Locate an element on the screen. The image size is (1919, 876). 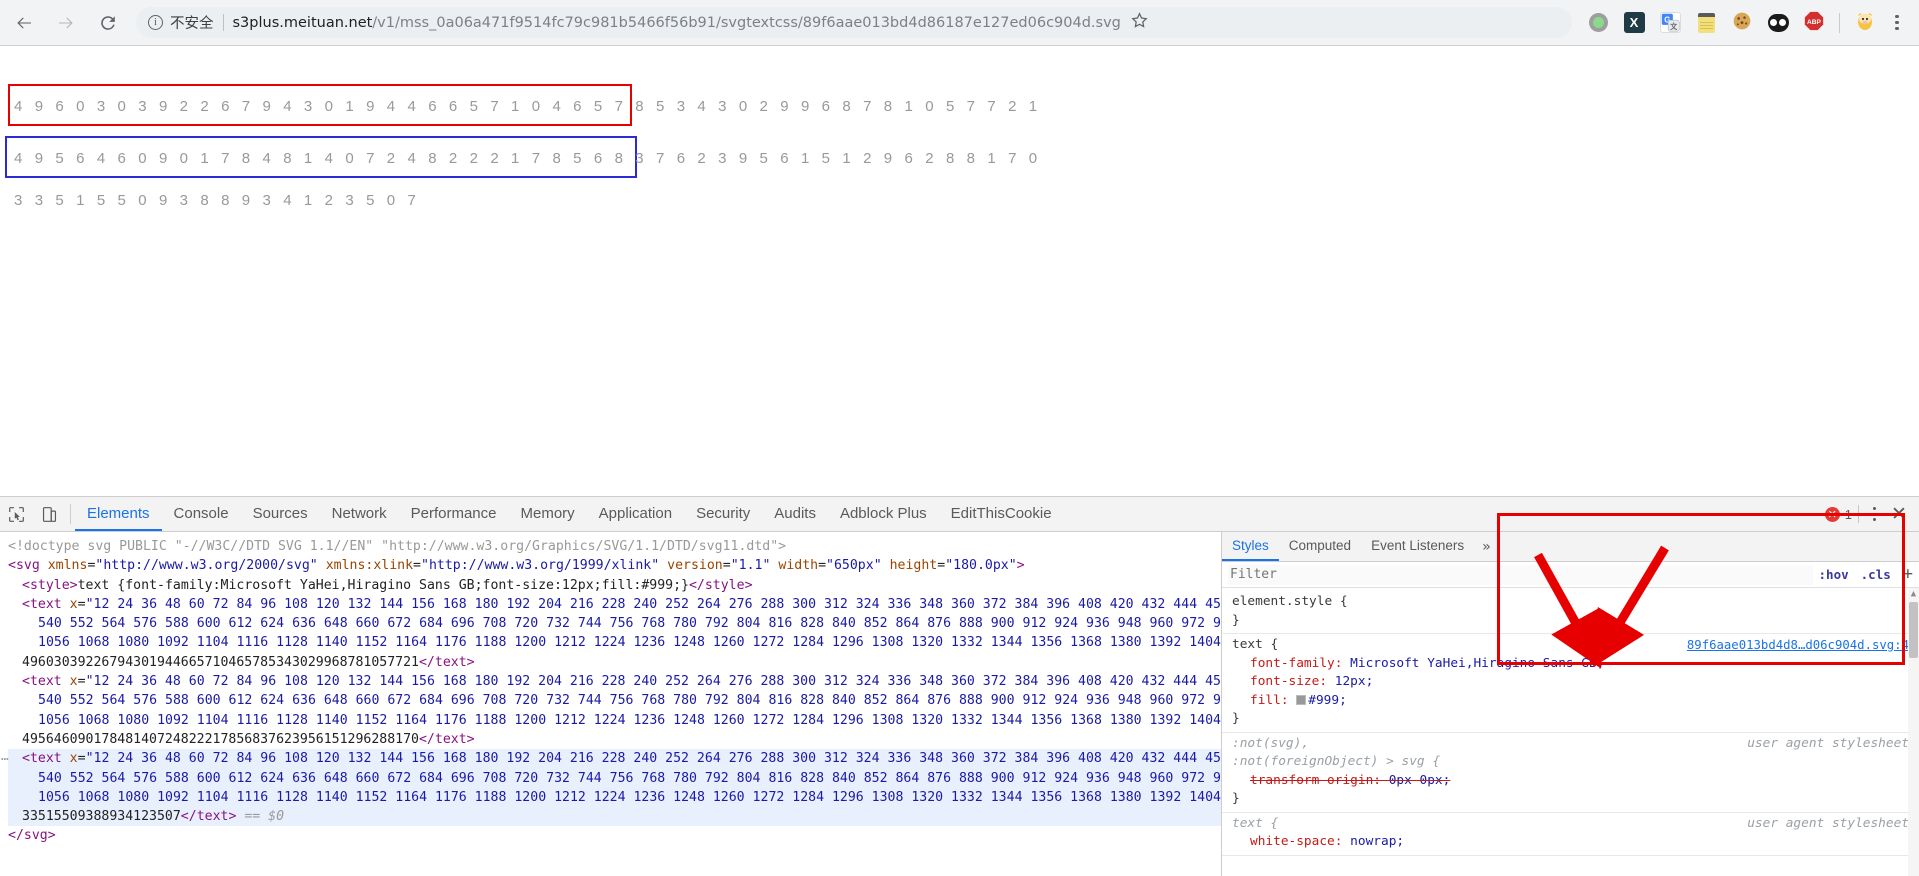
devtools-close-icon: ✕ is located at coordinates (1899, 514).